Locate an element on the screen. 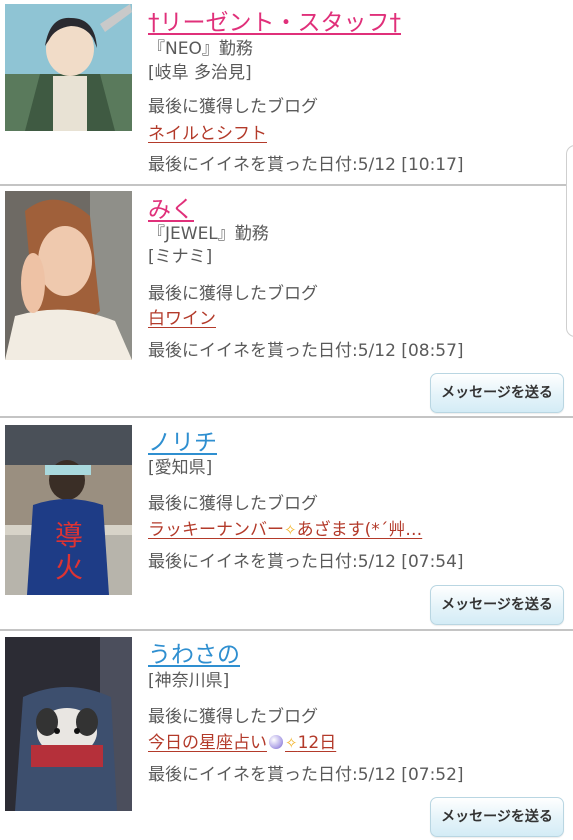 Image resolution: width=573 pixels, height=840 pixels. shop-label: 『JEWEL』勤務 is located at coordinates (208, 234).